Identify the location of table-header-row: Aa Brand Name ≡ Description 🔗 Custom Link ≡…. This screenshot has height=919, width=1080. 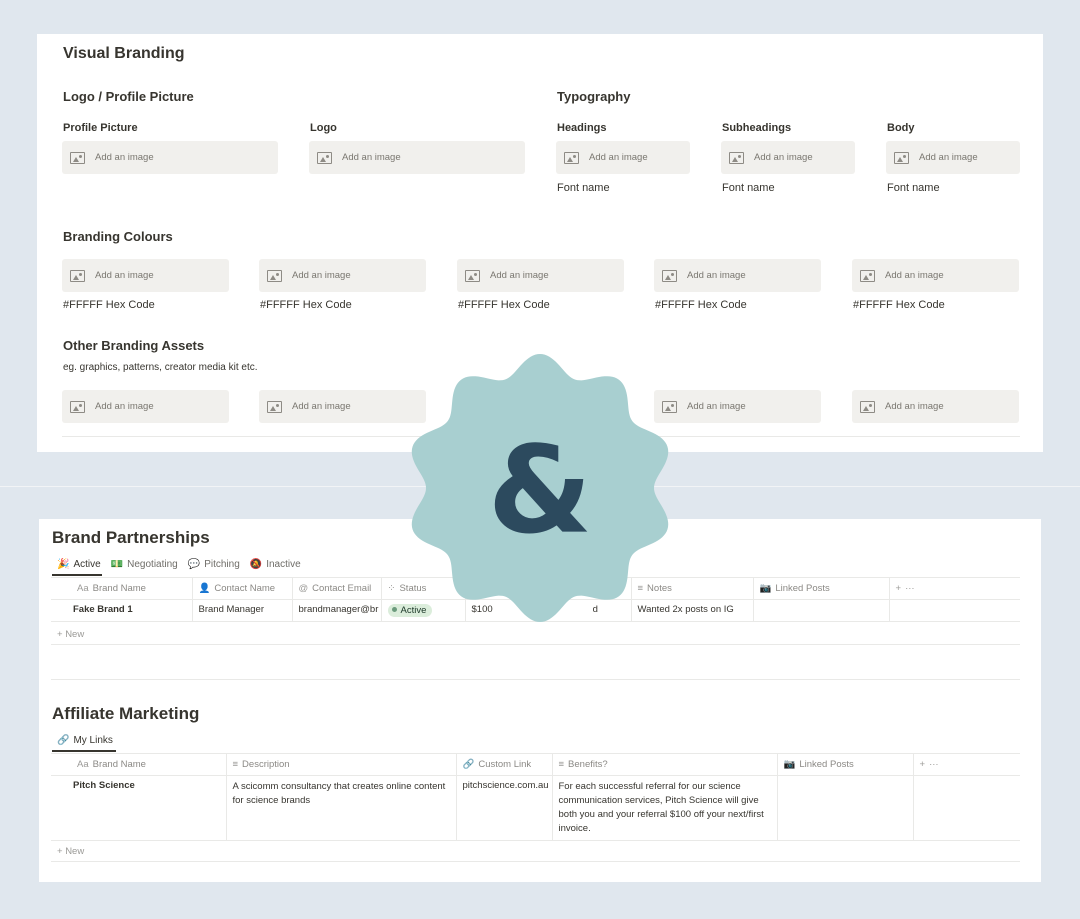
(535, 764).